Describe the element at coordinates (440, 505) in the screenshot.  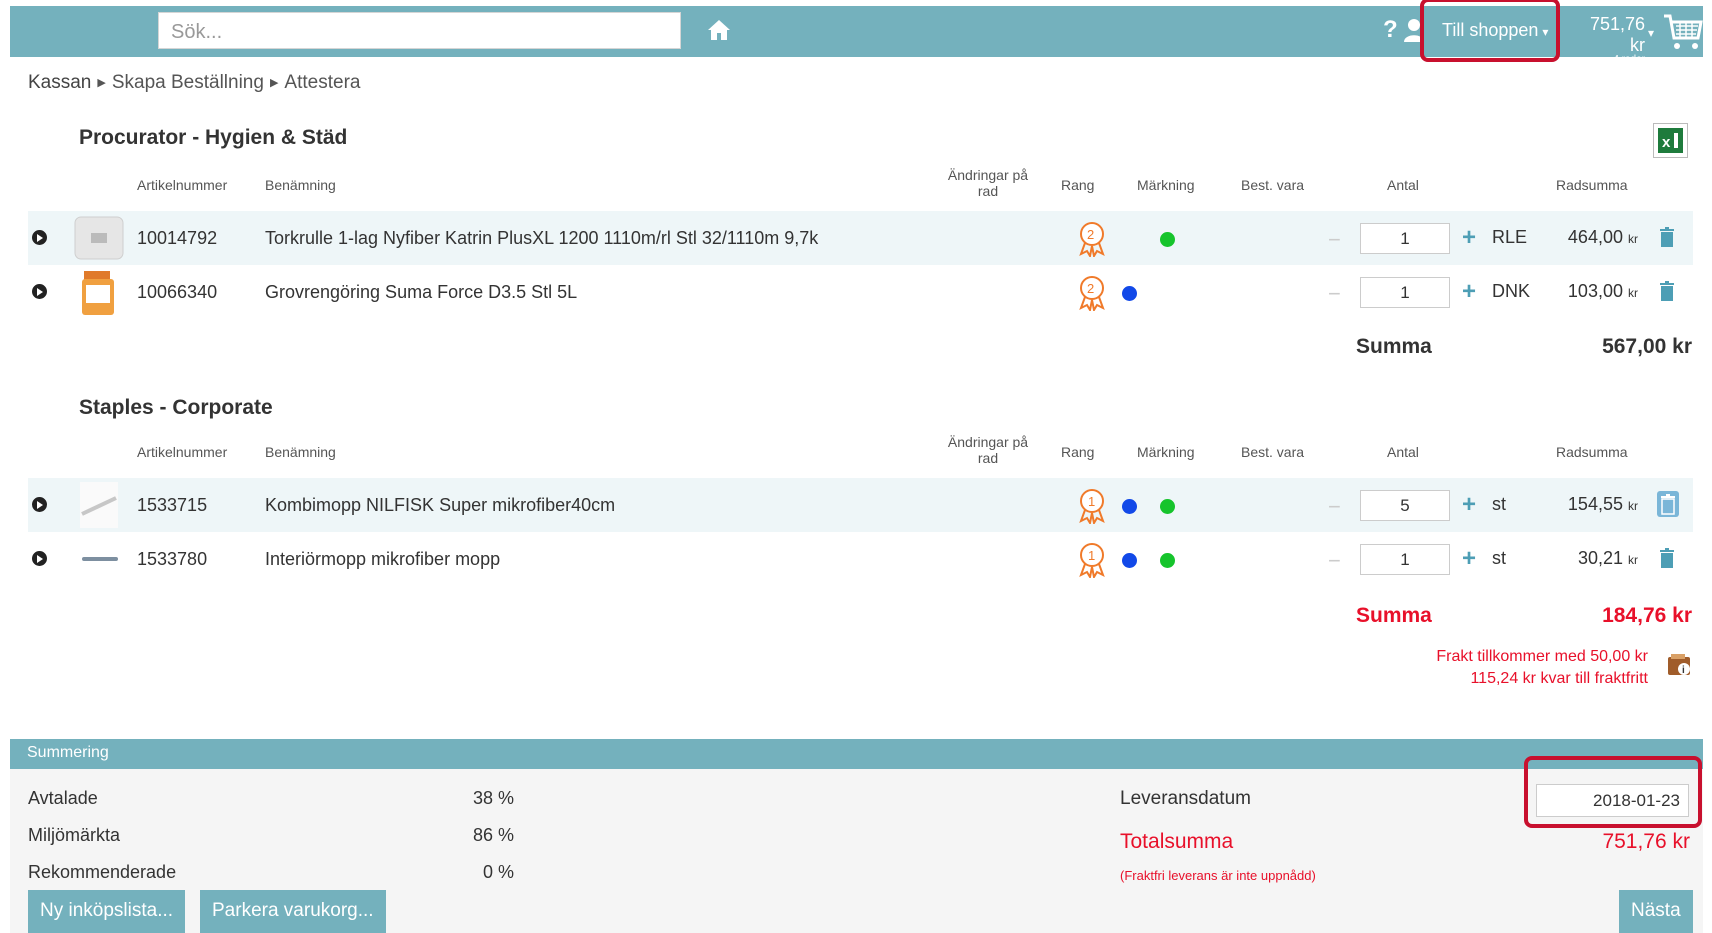
I see `product-name: Kombimopp NILFISK Super mikrofiber40cm` at that location.